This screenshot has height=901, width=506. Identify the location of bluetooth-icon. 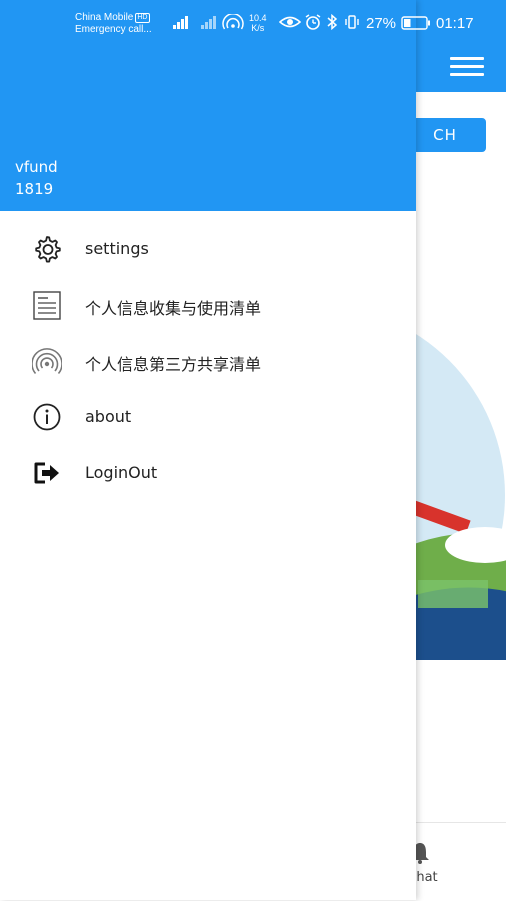
(332, 22).